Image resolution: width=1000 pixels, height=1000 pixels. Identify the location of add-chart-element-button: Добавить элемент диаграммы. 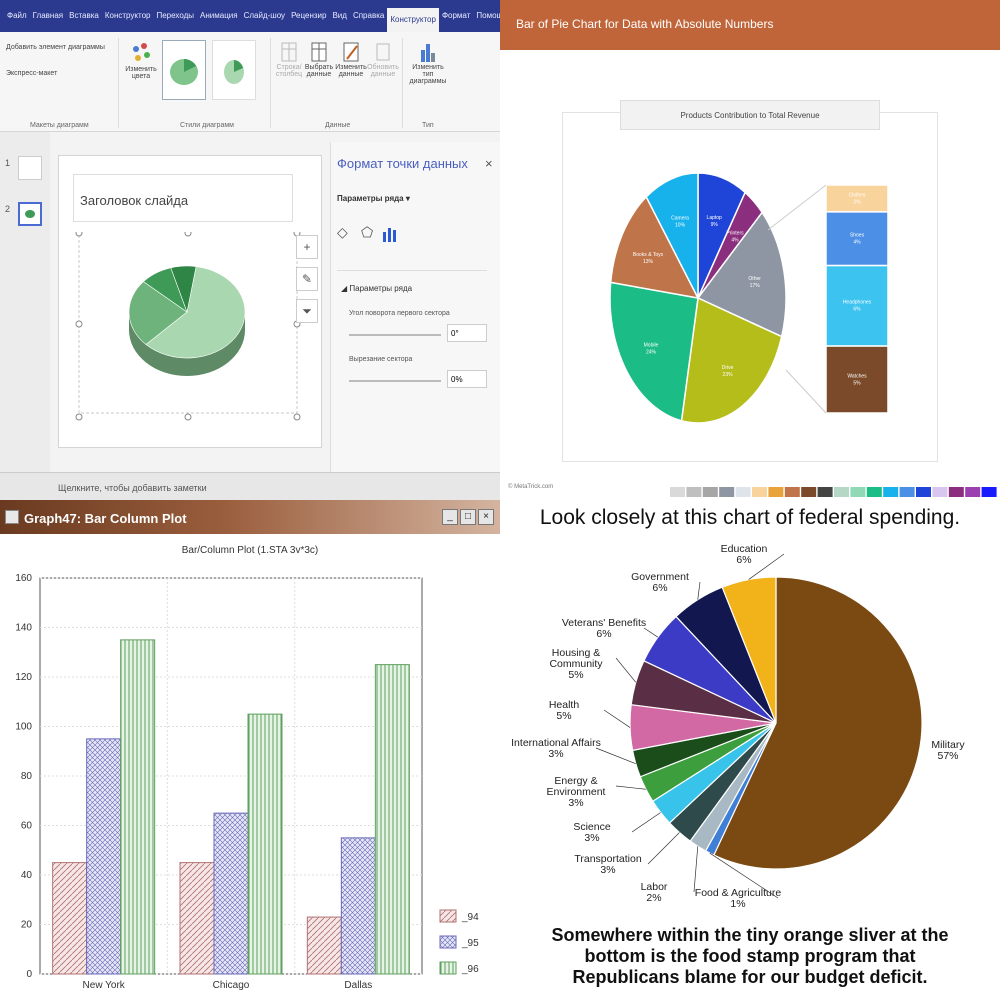
(55, 47).